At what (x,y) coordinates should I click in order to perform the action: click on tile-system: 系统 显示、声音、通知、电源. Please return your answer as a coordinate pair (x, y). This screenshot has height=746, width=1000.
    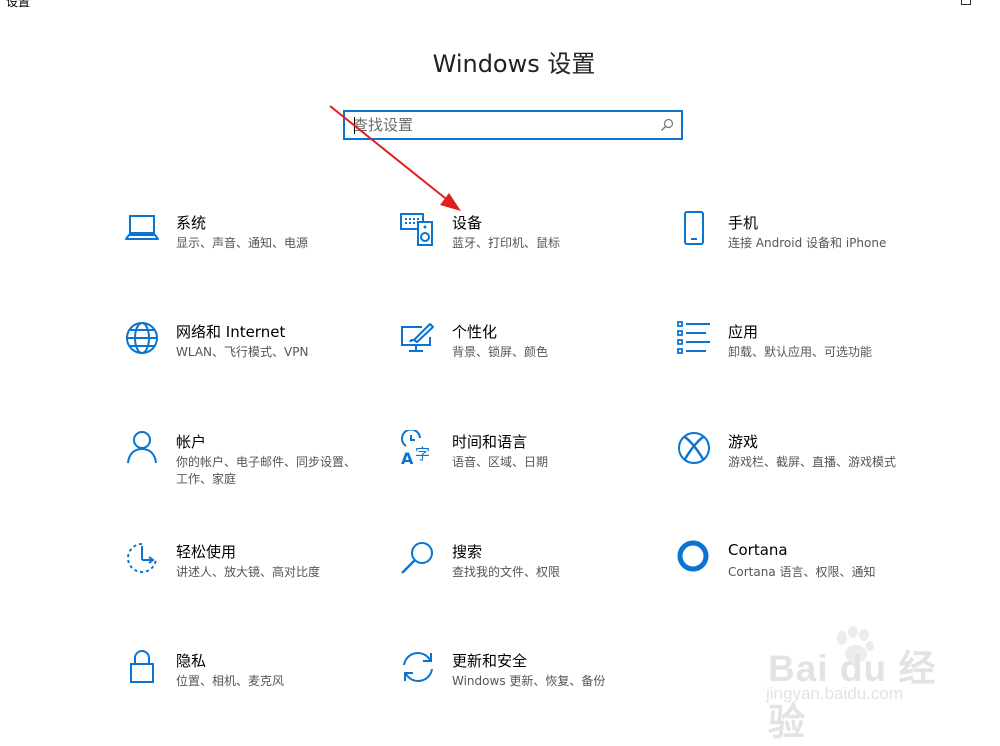
    Looking at the image, I should click on (254, 246).